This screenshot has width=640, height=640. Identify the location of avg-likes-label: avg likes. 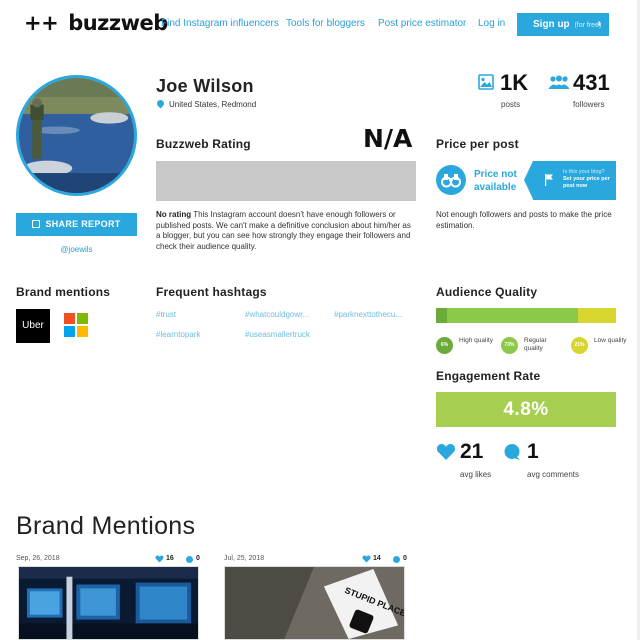
(476, 474).